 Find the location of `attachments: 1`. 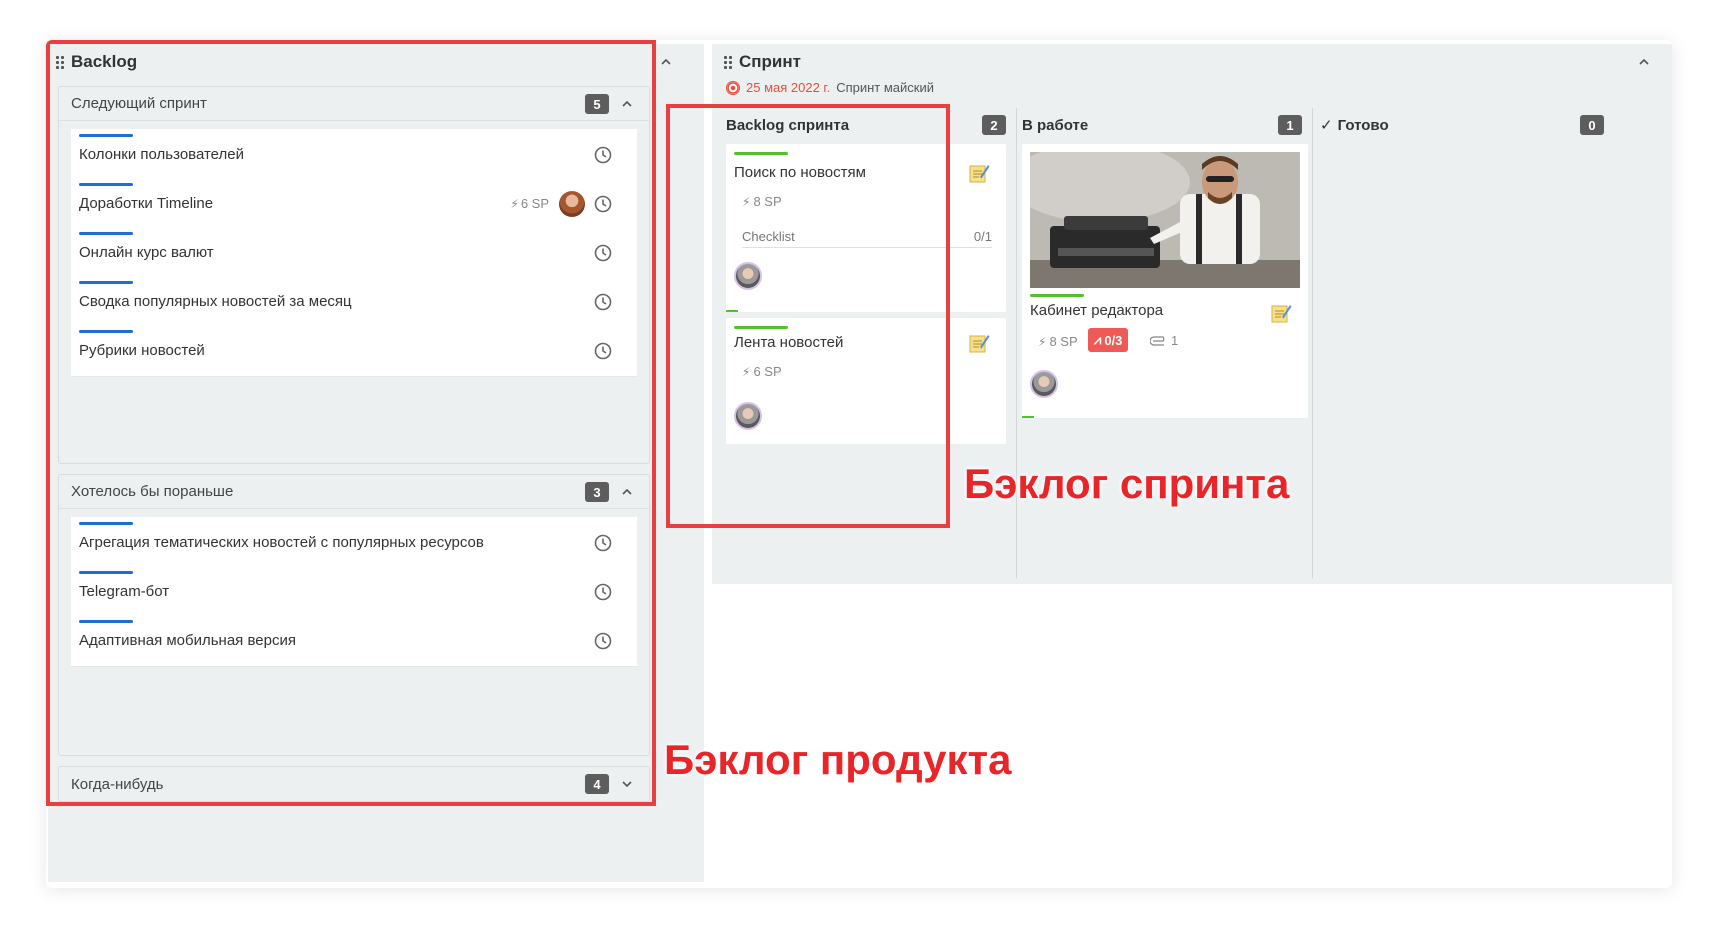

attachments: 1 is located at coordinates (1164, 340).